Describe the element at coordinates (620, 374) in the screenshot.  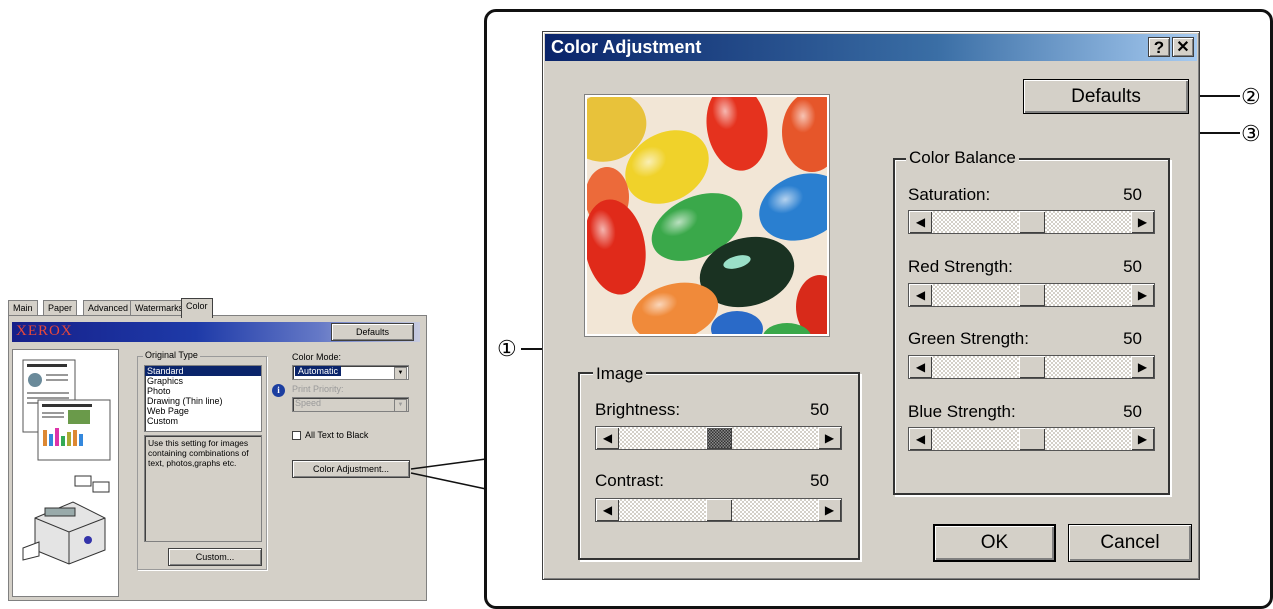
I see `image-group-label: Image` at that location.